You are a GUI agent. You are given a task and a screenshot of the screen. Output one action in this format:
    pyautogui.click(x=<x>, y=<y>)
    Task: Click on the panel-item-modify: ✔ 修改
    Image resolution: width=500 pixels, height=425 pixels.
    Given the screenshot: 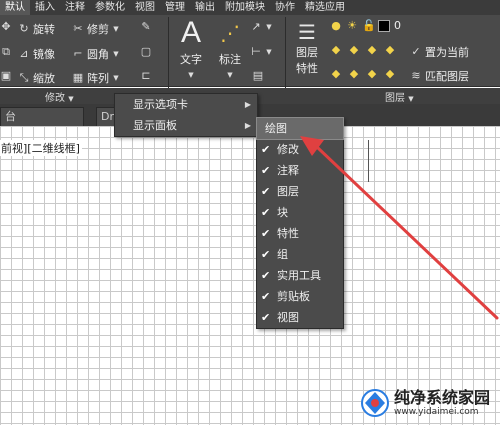 What is the action you would take?
    pyautogui.click(x=300, y=149)
    